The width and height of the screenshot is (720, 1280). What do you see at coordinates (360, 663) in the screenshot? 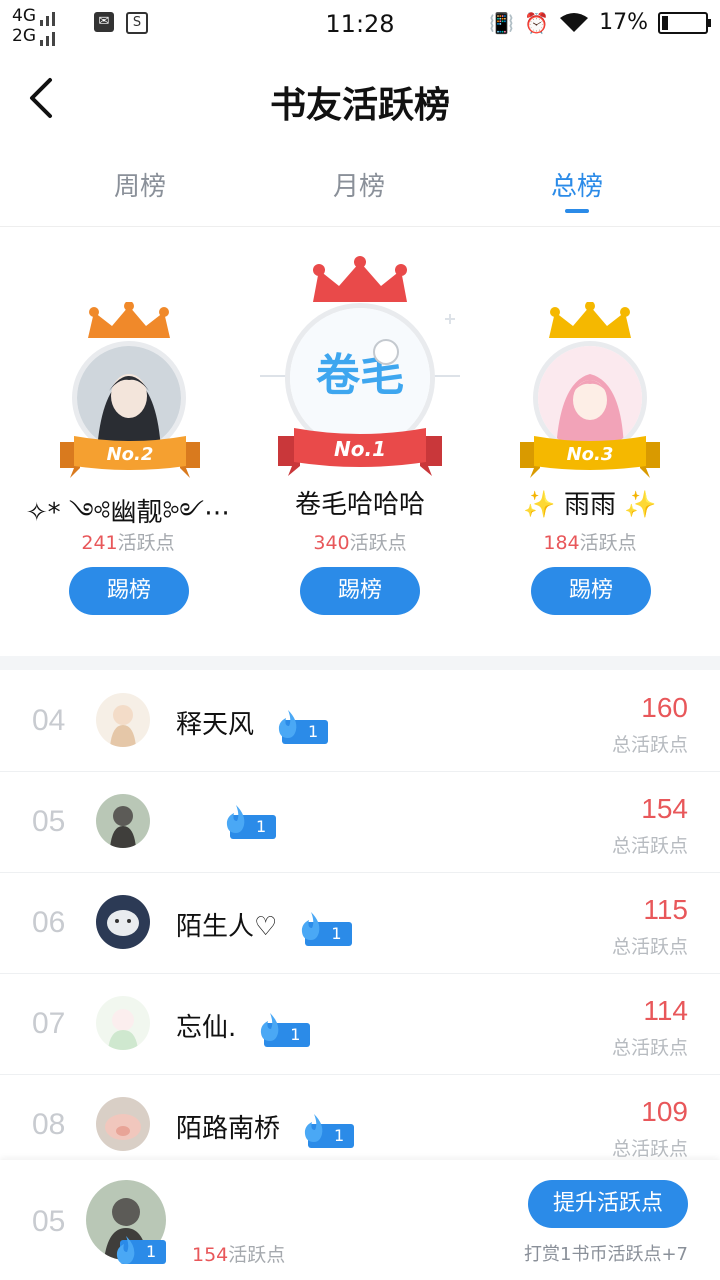
I see `section-divider` at bounding box center [360, 663].